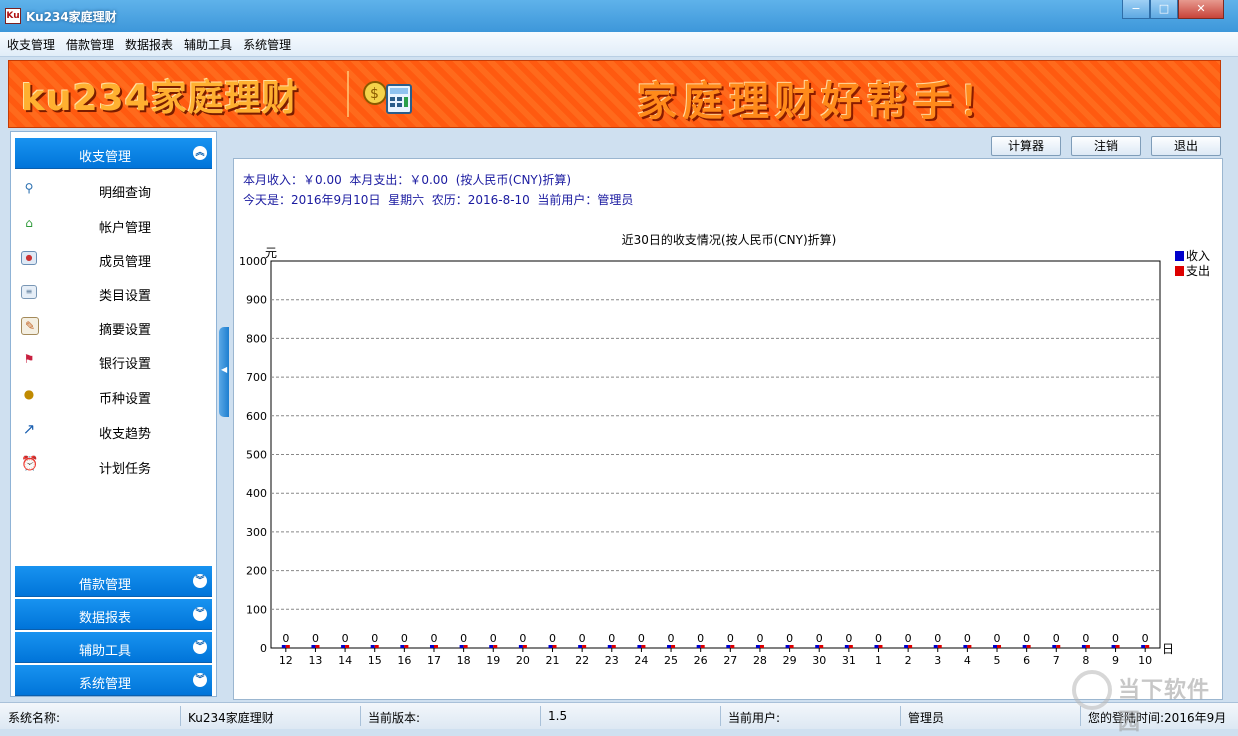 The image size is (1238, 736). Describe the element at coordinates (113, 189) in the screenshot. I see `sidebar-item-detail-query: ⚲ 明细查询` at that location.